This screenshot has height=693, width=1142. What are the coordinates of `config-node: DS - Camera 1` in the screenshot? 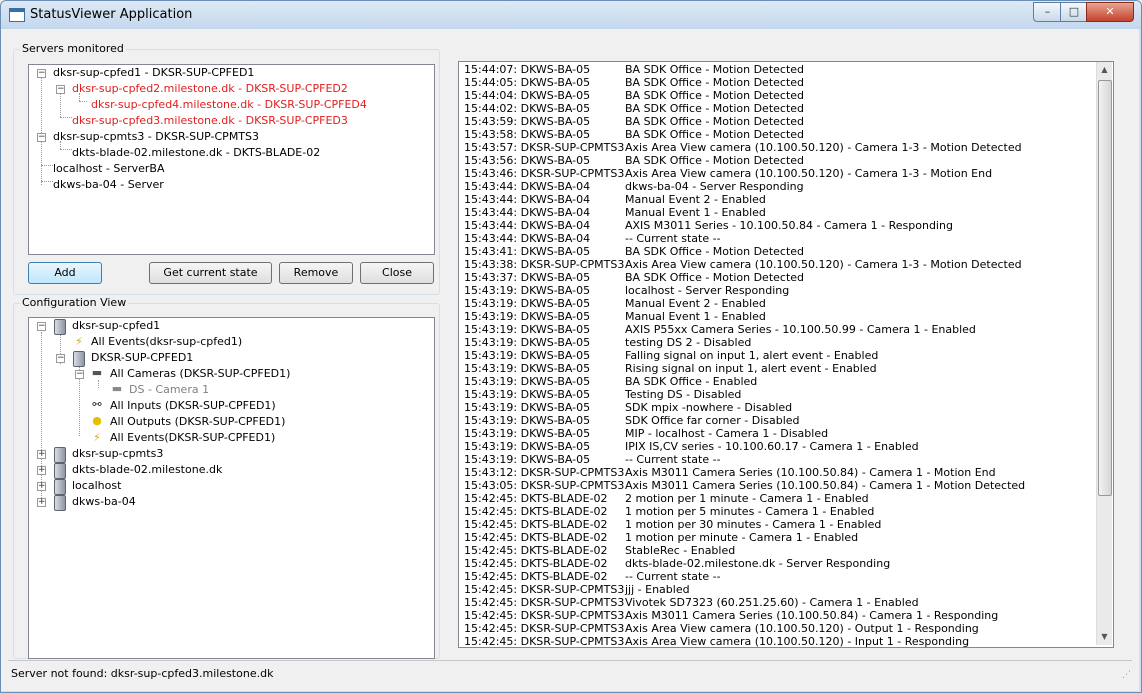 It's located at (169, 390).